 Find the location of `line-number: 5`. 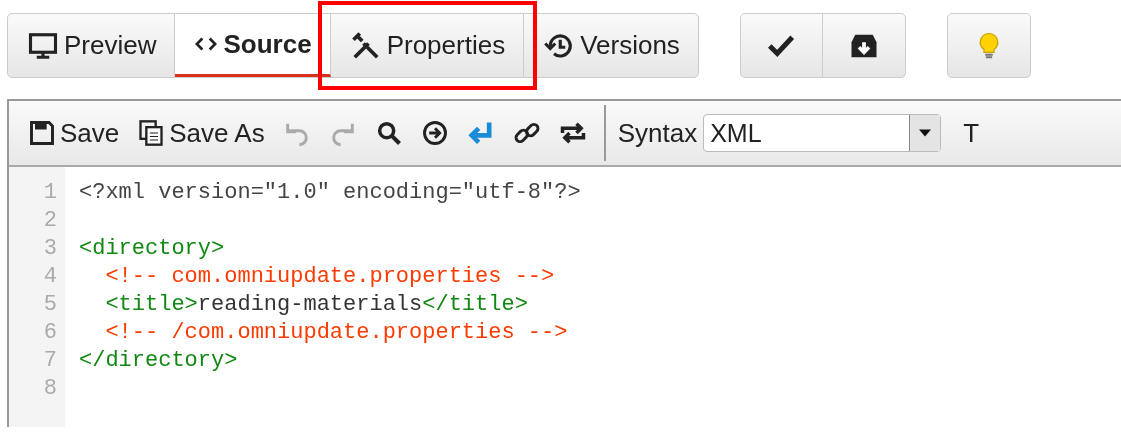

line-number: 5 is located at coordinates (50, 304).